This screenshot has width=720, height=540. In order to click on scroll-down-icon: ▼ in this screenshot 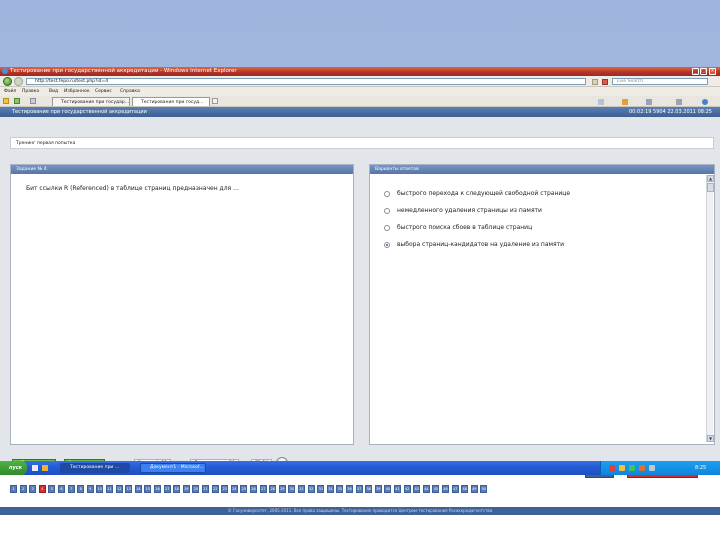, I will do `click(710, 438)`.